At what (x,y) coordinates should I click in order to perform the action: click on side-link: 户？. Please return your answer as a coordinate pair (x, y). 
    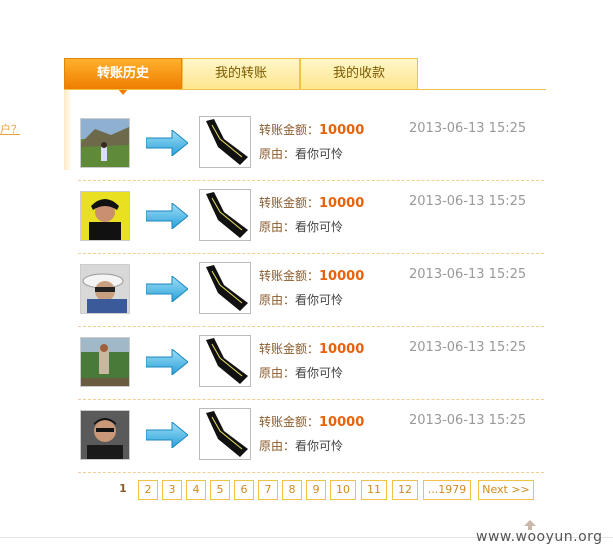
    Looking at the image, I should click on (10, 129).